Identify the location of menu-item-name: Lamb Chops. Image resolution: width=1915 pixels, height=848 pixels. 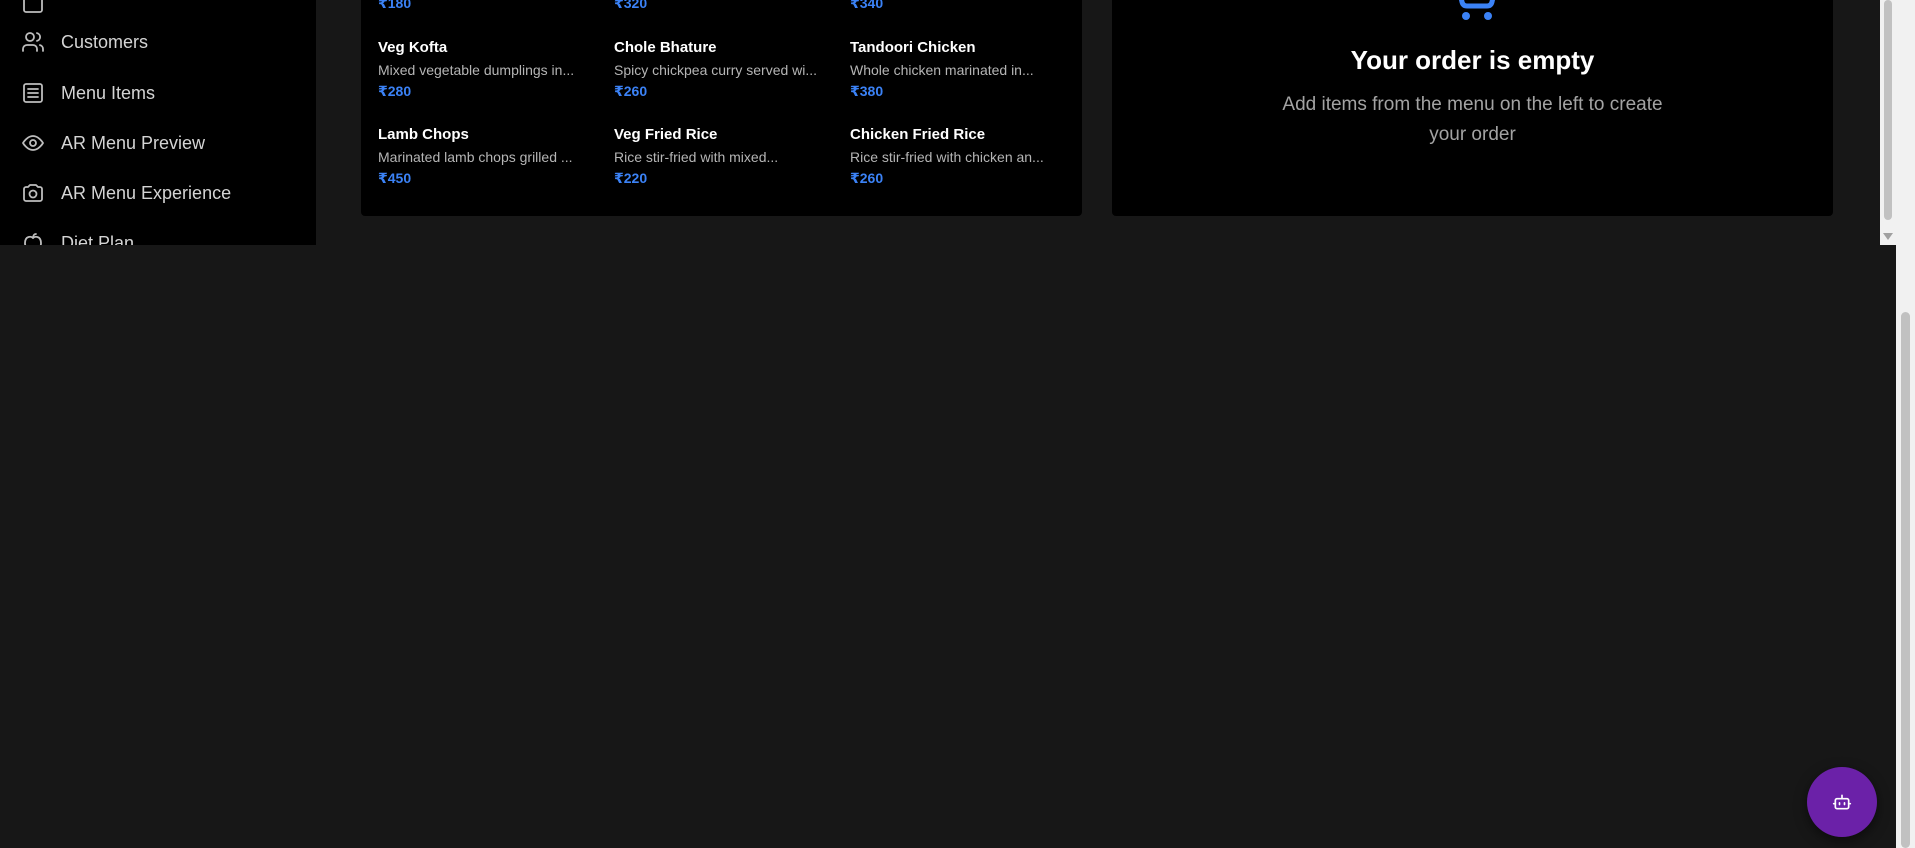
(423, 134).